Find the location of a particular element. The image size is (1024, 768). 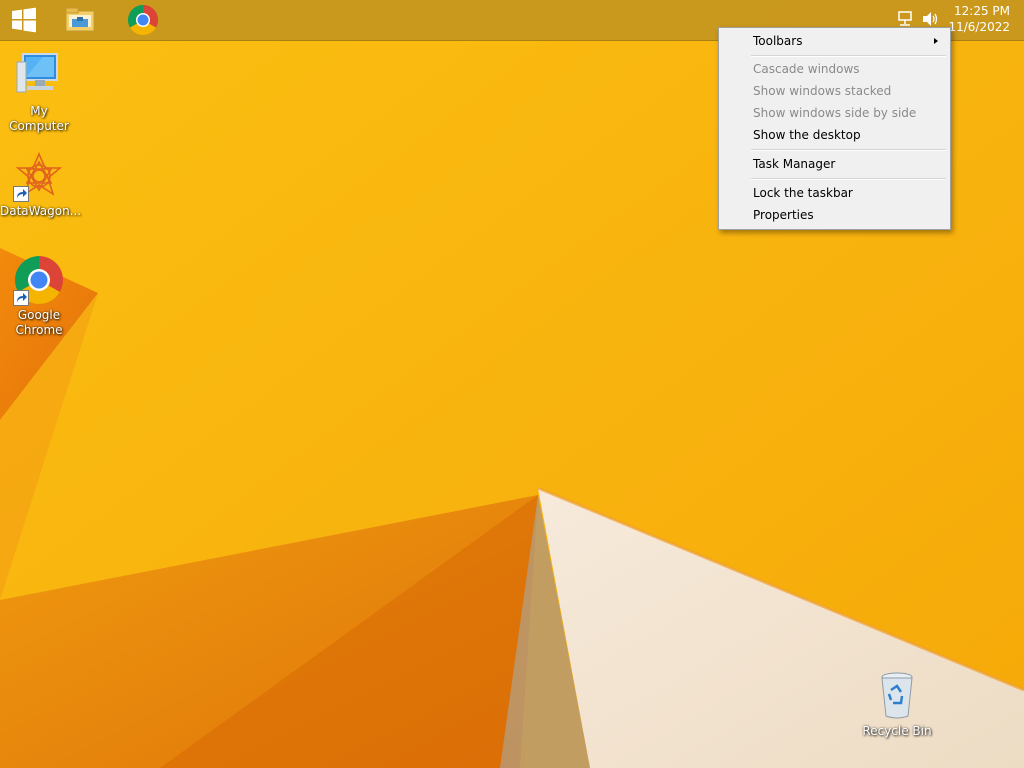

taskbar-file-explorer is located at coordinates (80, 20).